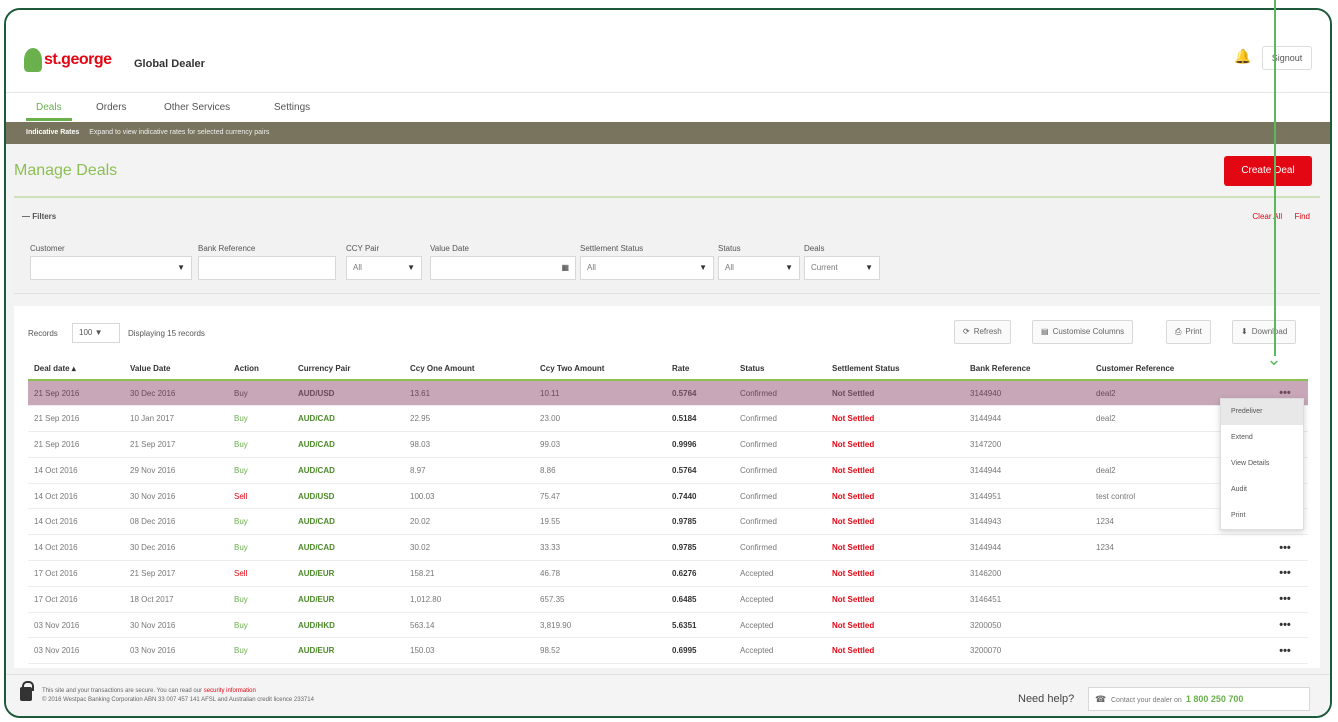 Image resolution: width=1338 pixels, height=722 pixels. I want to click on status-select: All ▼, so click(759, 268).